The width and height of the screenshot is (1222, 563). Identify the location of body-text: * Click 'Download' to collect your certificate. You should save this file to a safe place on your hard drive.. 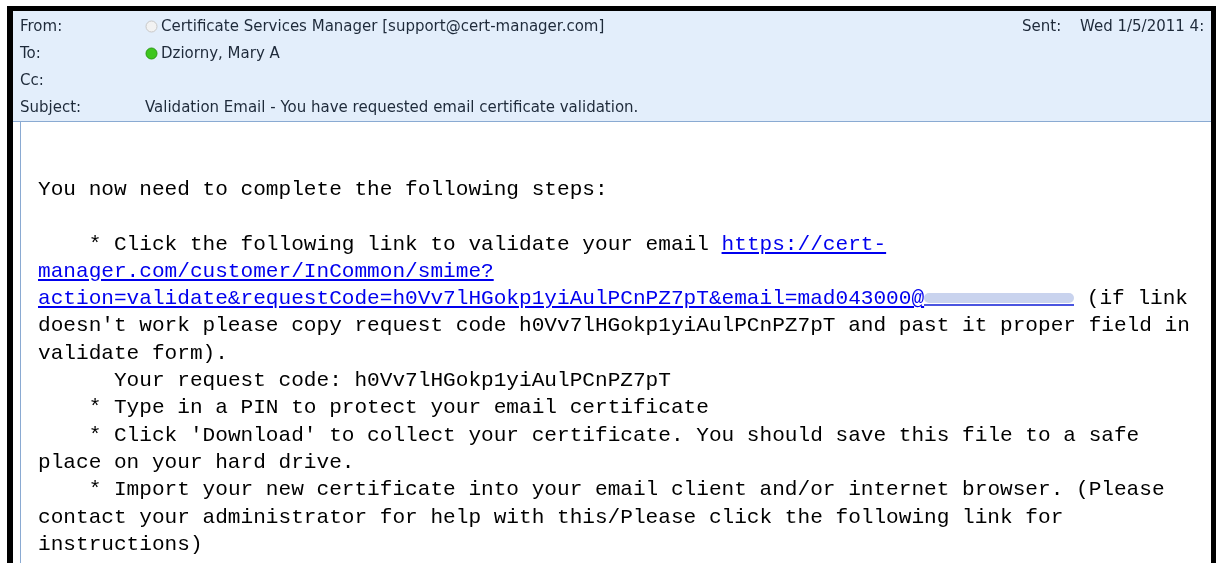
(589, 448).